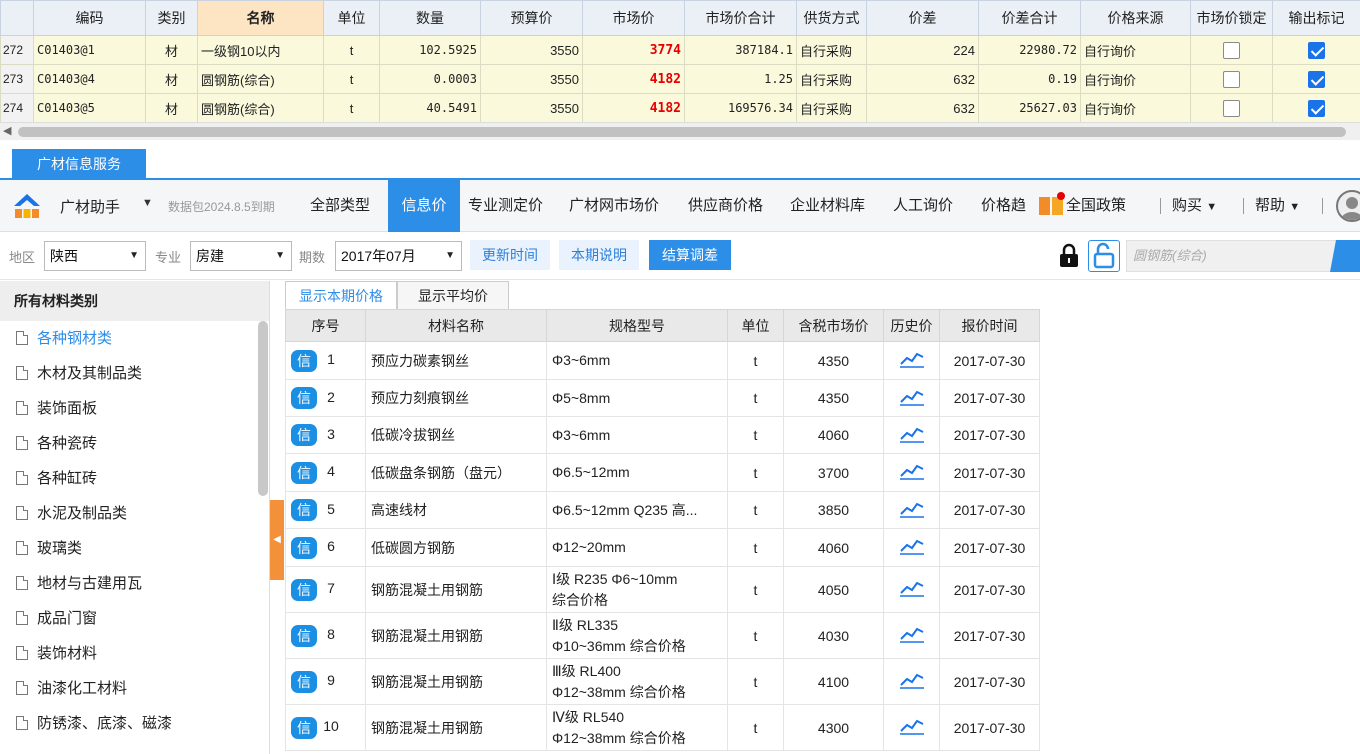 The image size is (1360, 754). Describe the element at coordinates (134, 548) in the screenshot. I see `sidebar-item-glass: 玻璃类` at that location.